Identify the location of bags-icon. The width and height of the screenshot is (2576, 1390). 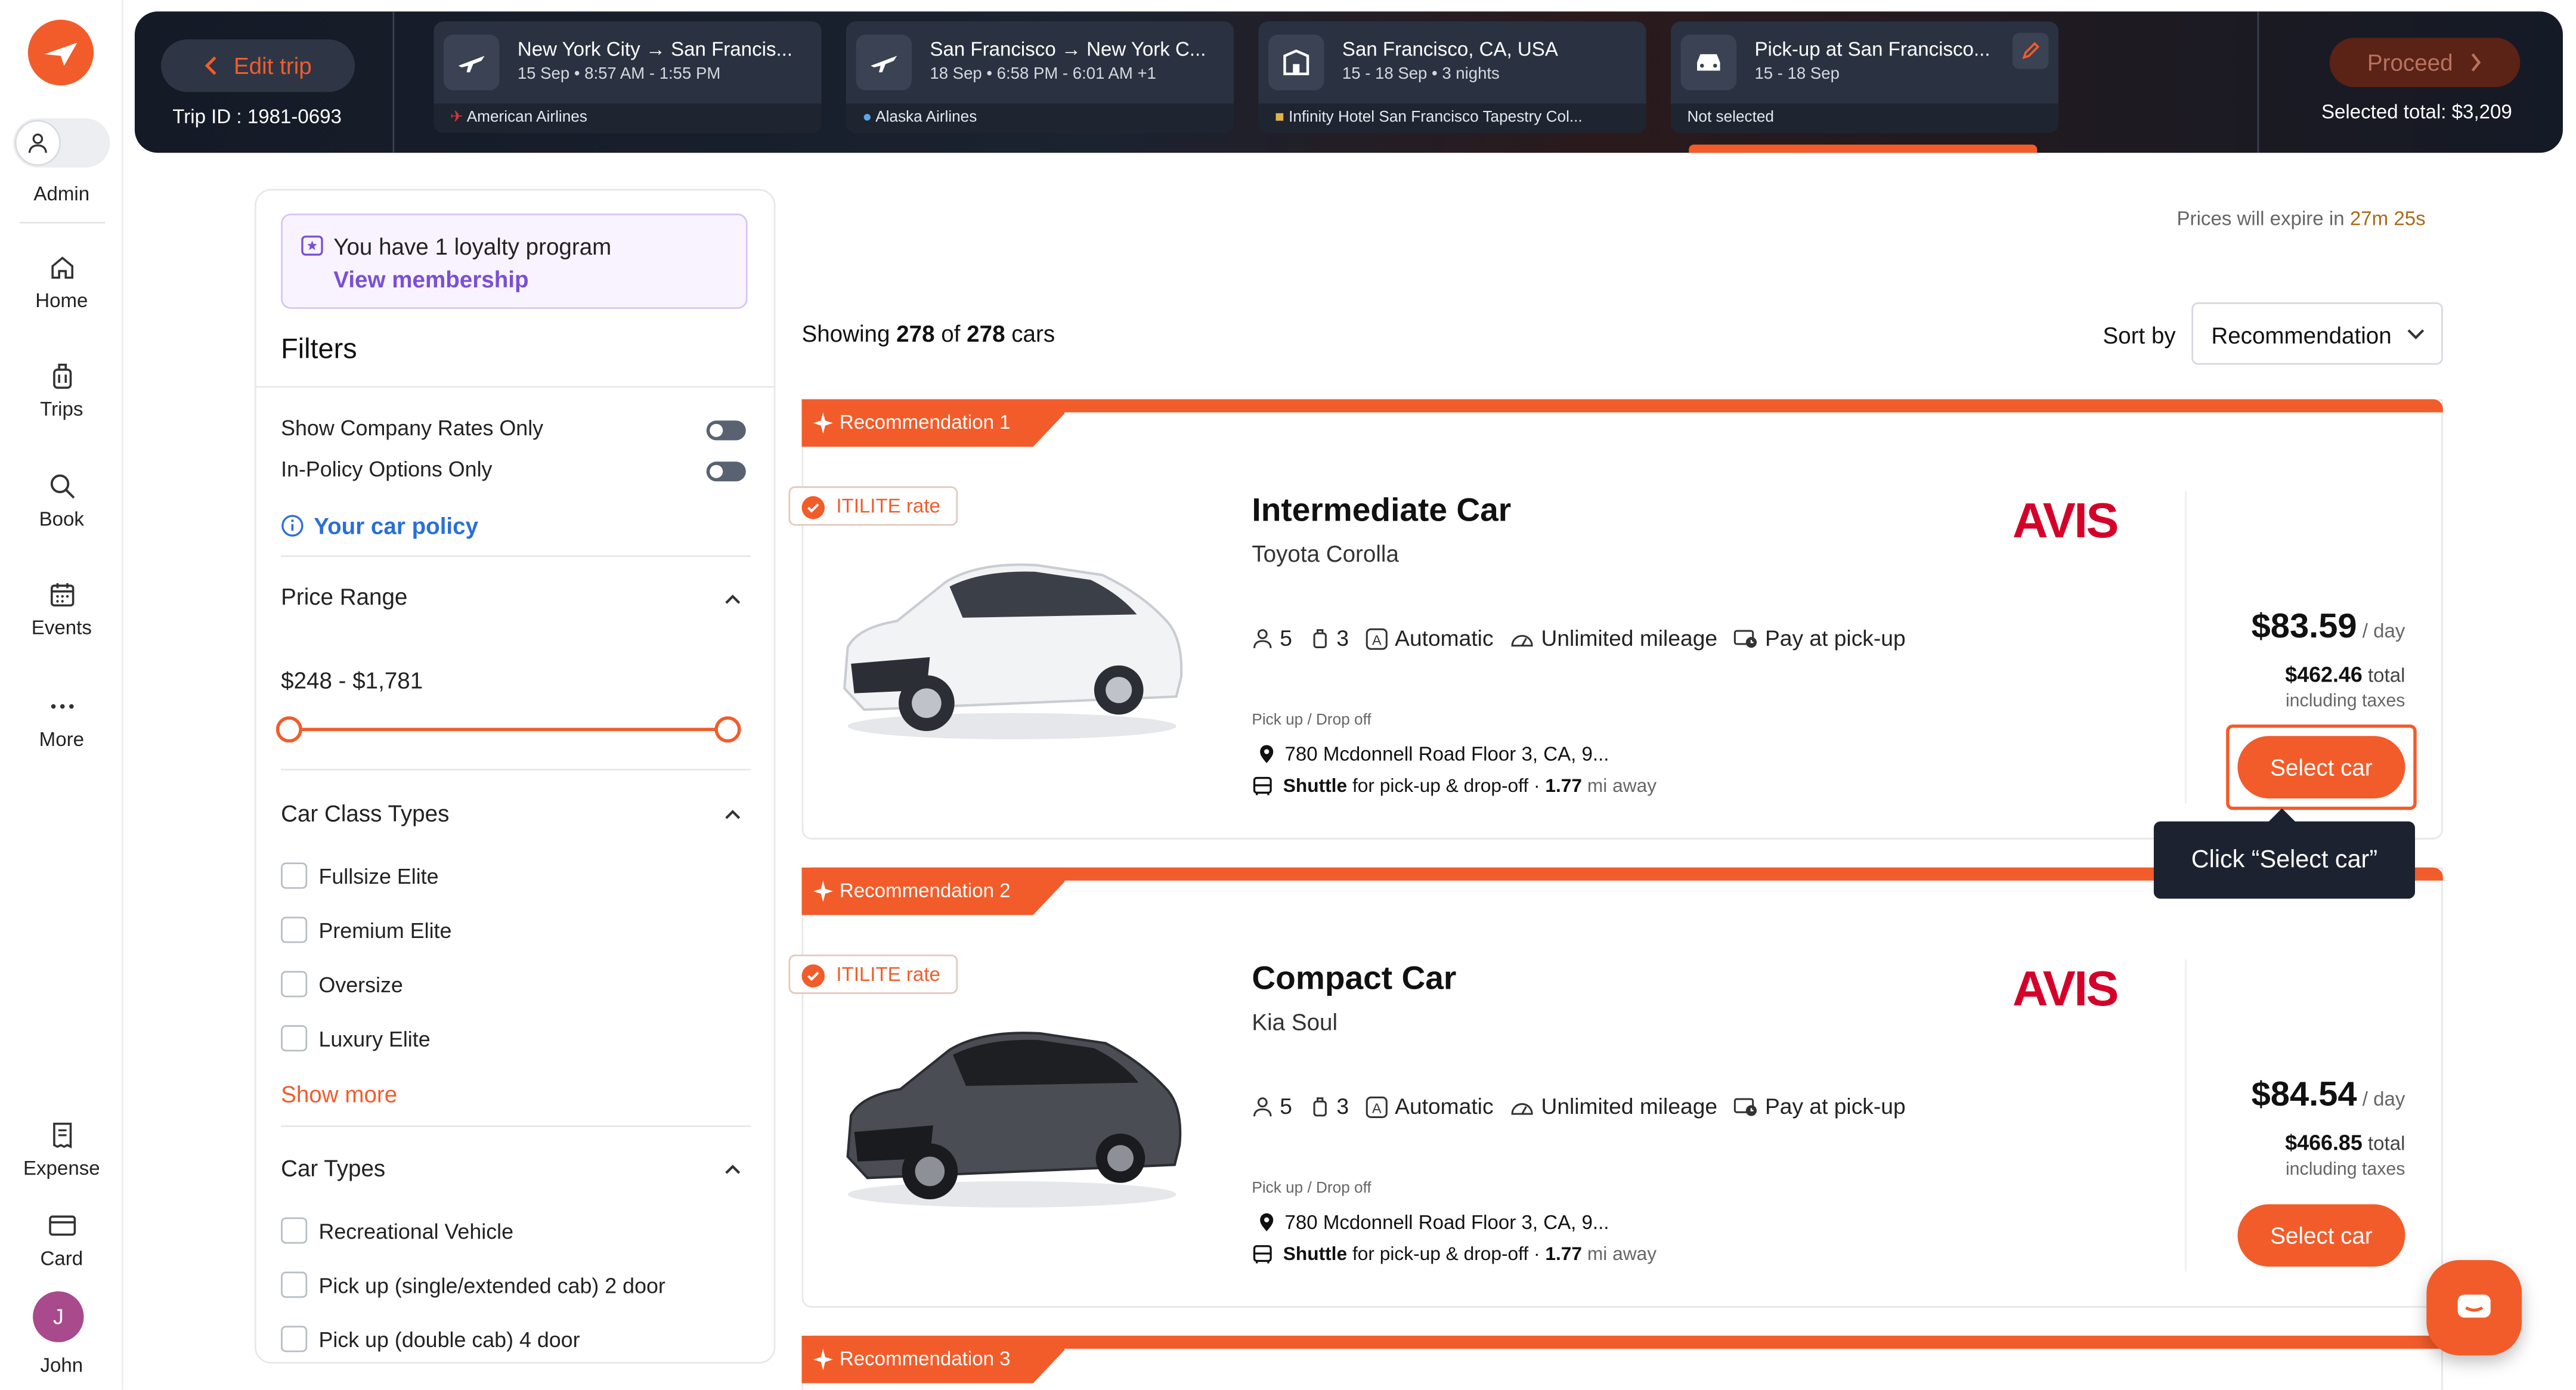
(1319, 639).